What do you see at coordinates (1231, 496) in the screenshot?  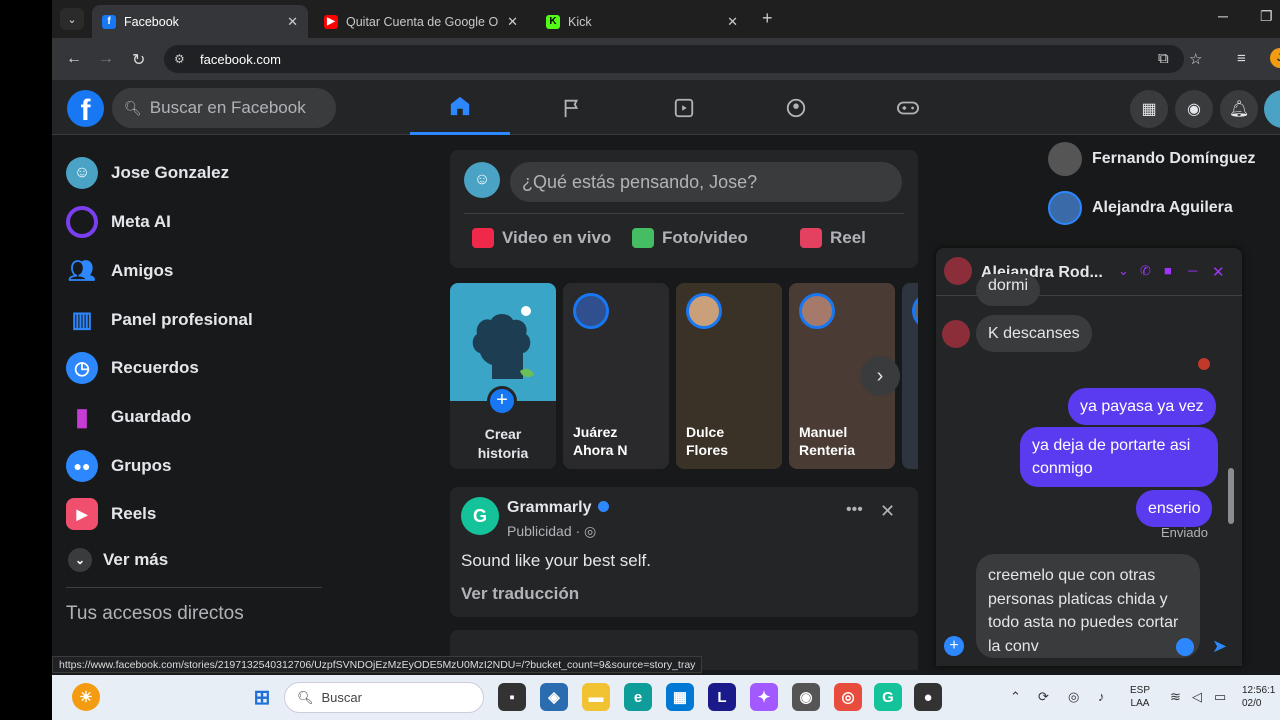 I see `chat-scrollbar` at bounding box center [1231, 496].